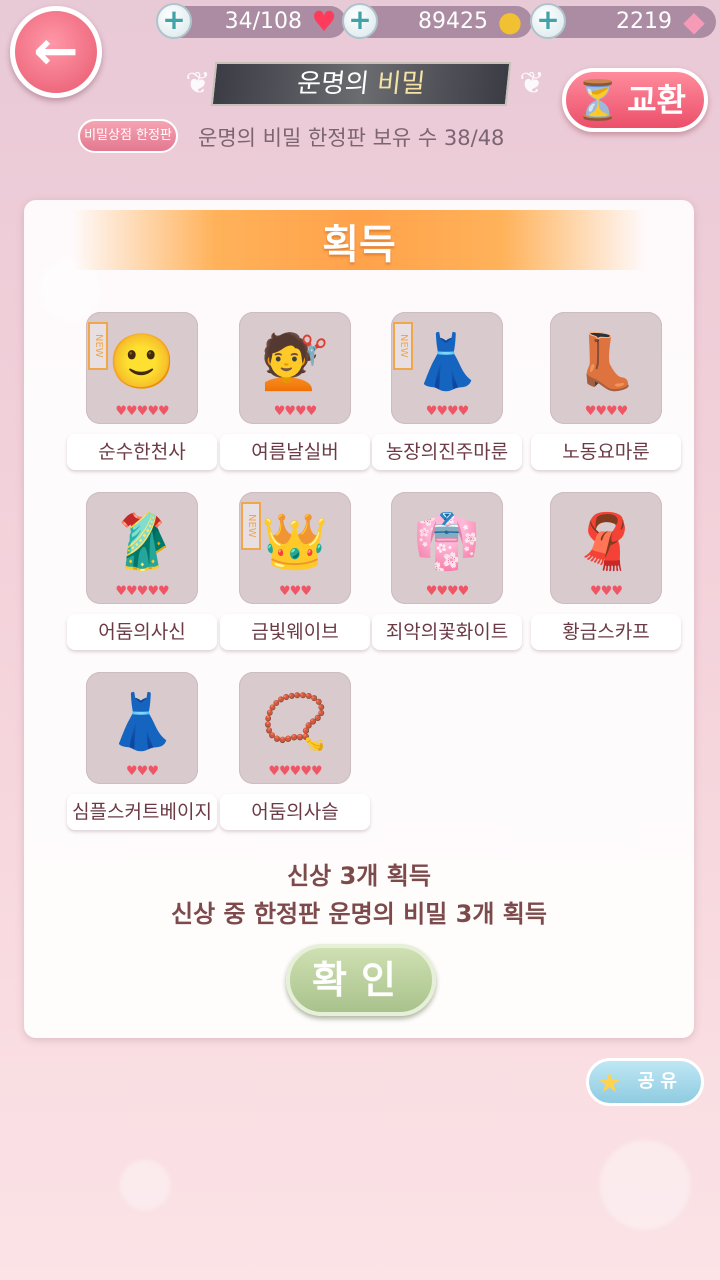  I want to click on scarf-icon: 🧣, so click(606, 541).